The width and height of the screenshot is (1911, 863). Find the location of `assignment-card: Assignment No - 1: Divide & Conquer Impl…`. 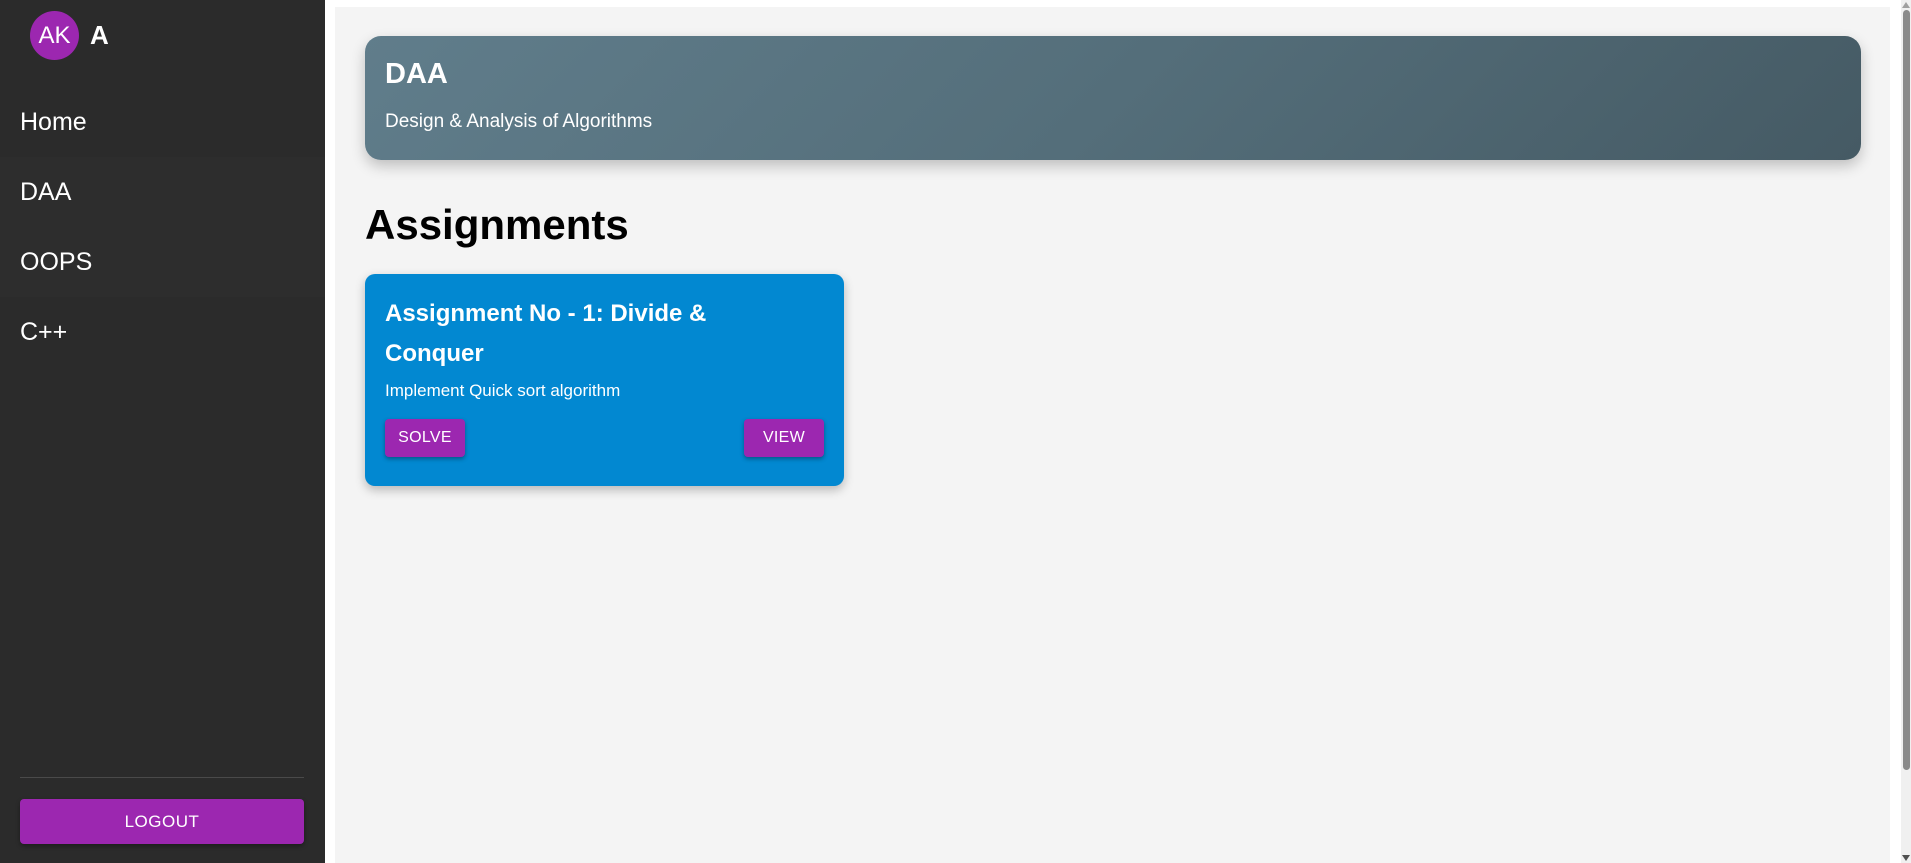

assignment-card: Assignment No - 1: Divide & Conquer Impl… is located at coordinates (604, 380).